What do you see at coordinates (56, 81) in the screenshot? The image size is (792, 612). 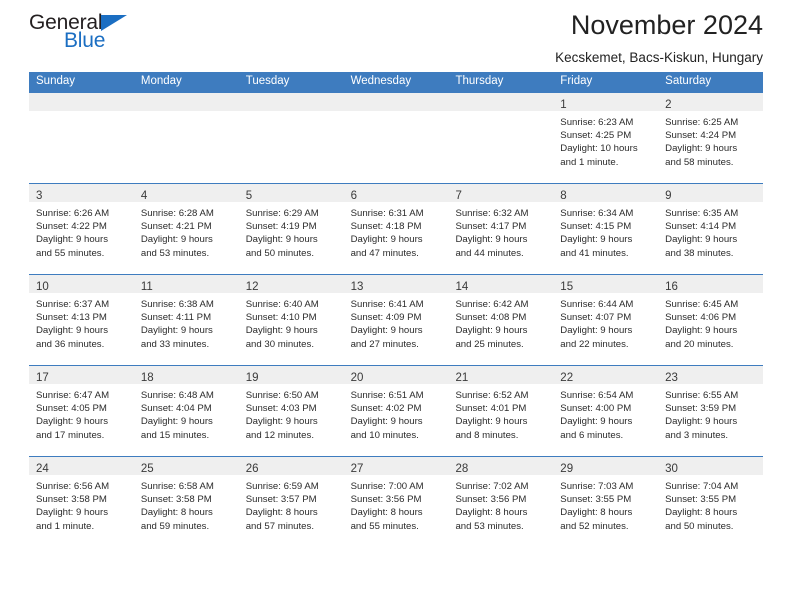 I see `weekday-sunday: Sunday` at bounding box center [56, 81].